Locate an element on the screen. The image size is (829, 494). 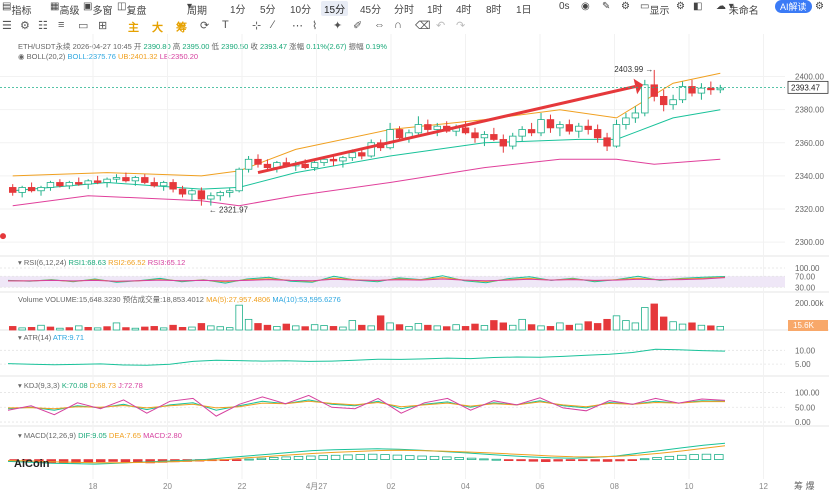
gear-icon: ⚙ is located at coordinates (680, 6).